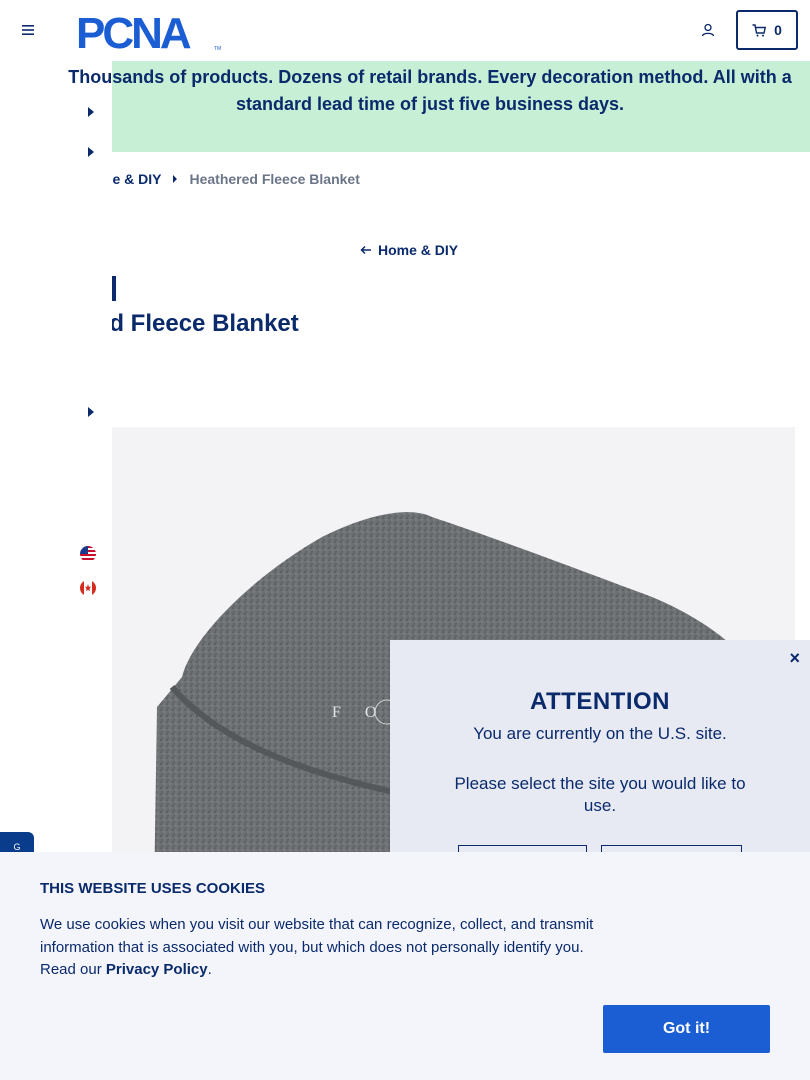 The height and width of the screenshot is (1080, 810). What do you see at coordinates (274, 179) in the screenshot?
I see `breadcrumb-current: Heathered Fleece Blanket` at bounding box center [274, 179].